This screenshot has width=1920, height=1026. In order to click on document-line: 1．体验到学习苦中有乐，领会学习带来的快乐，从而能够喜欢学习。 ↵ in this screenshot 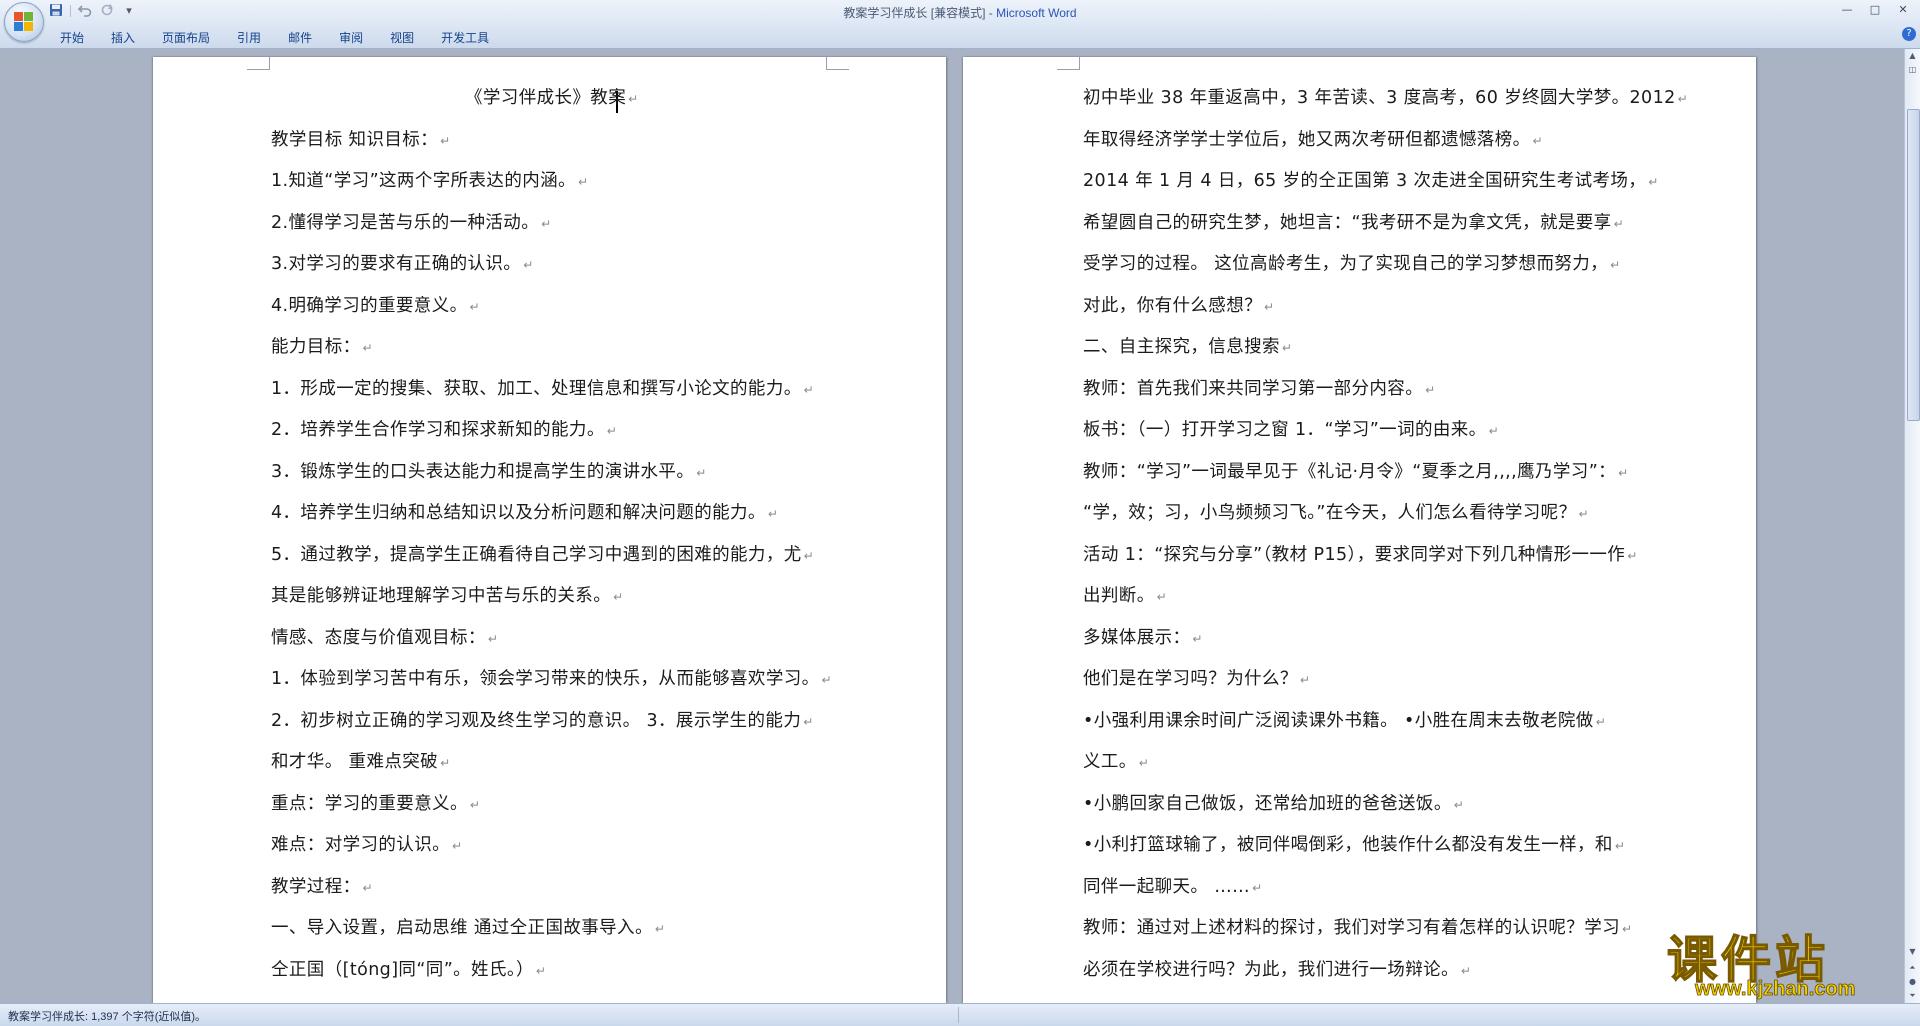, I will do `click(551, 677)`.